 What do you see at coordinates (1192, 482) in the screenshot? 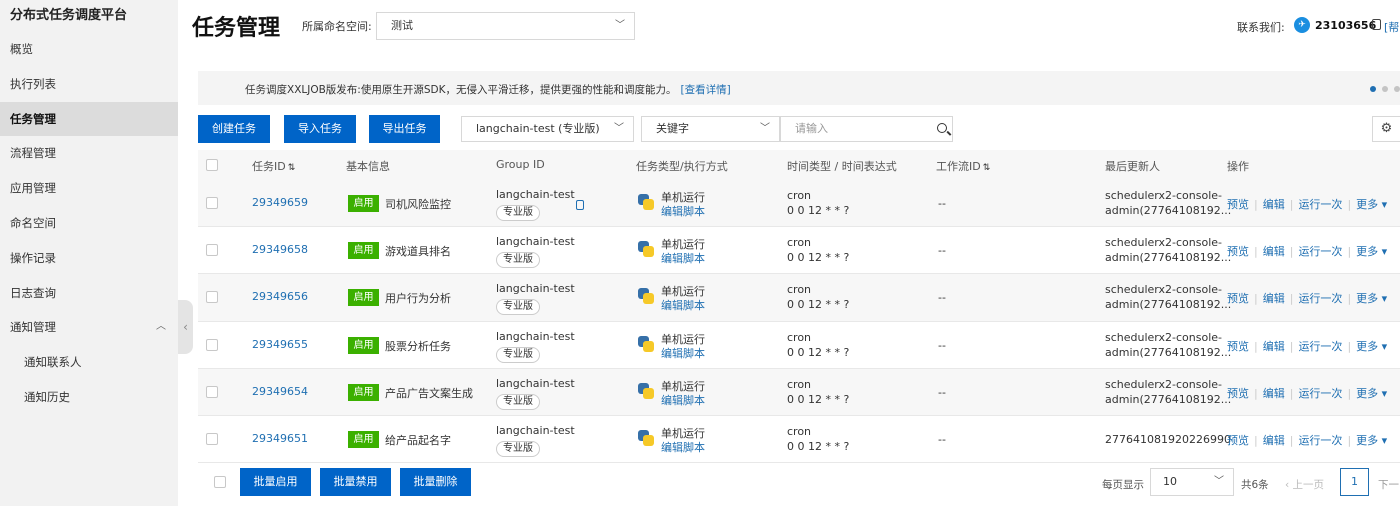
I see `page-size-select: 10 ﹀` at bounding box center [1192, 482].